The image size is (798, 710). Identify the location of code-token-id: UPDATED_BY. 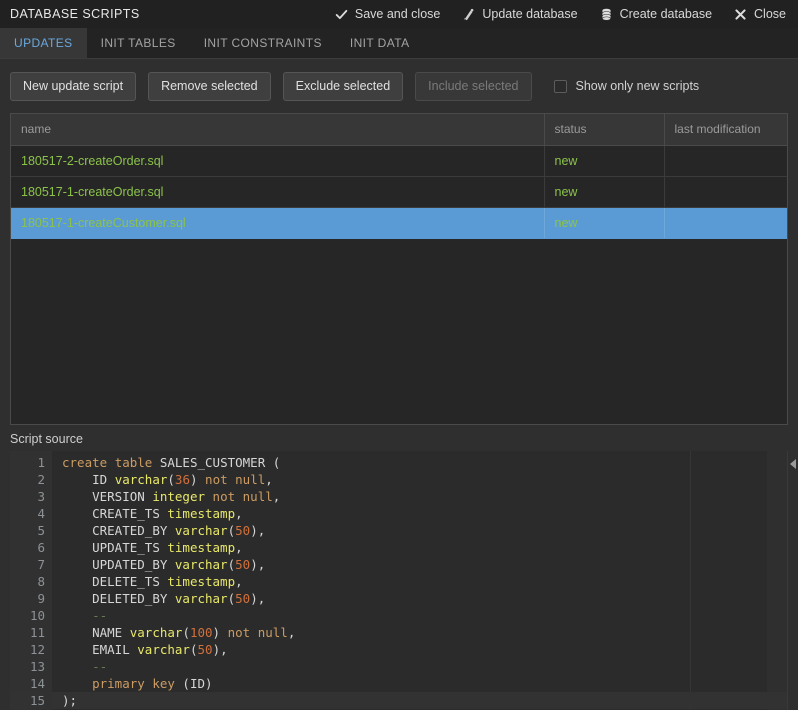
(130, 564).